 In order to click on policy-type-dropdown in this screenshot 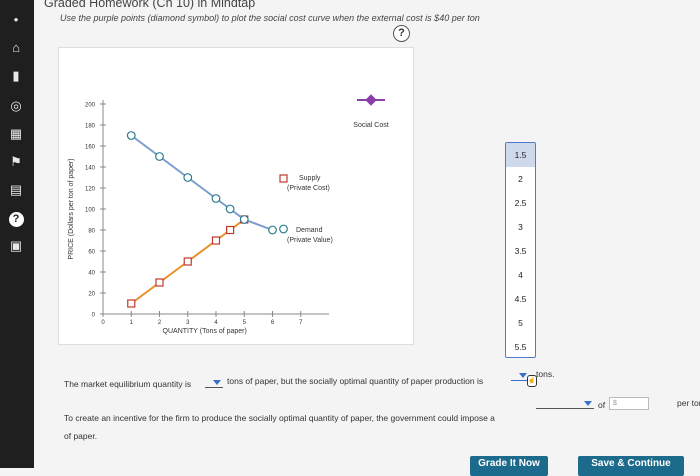, I will do `click(565, 403)`.